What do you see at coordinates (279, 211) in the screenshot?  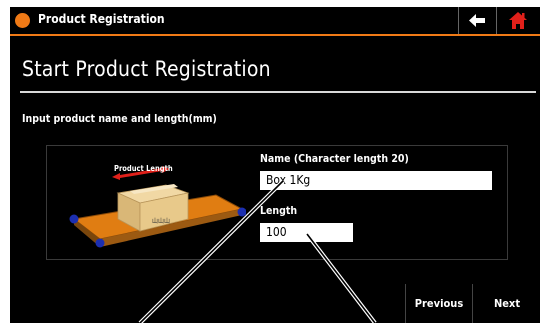 I see `length-field-label: Length` at bounding box center [279, 211].